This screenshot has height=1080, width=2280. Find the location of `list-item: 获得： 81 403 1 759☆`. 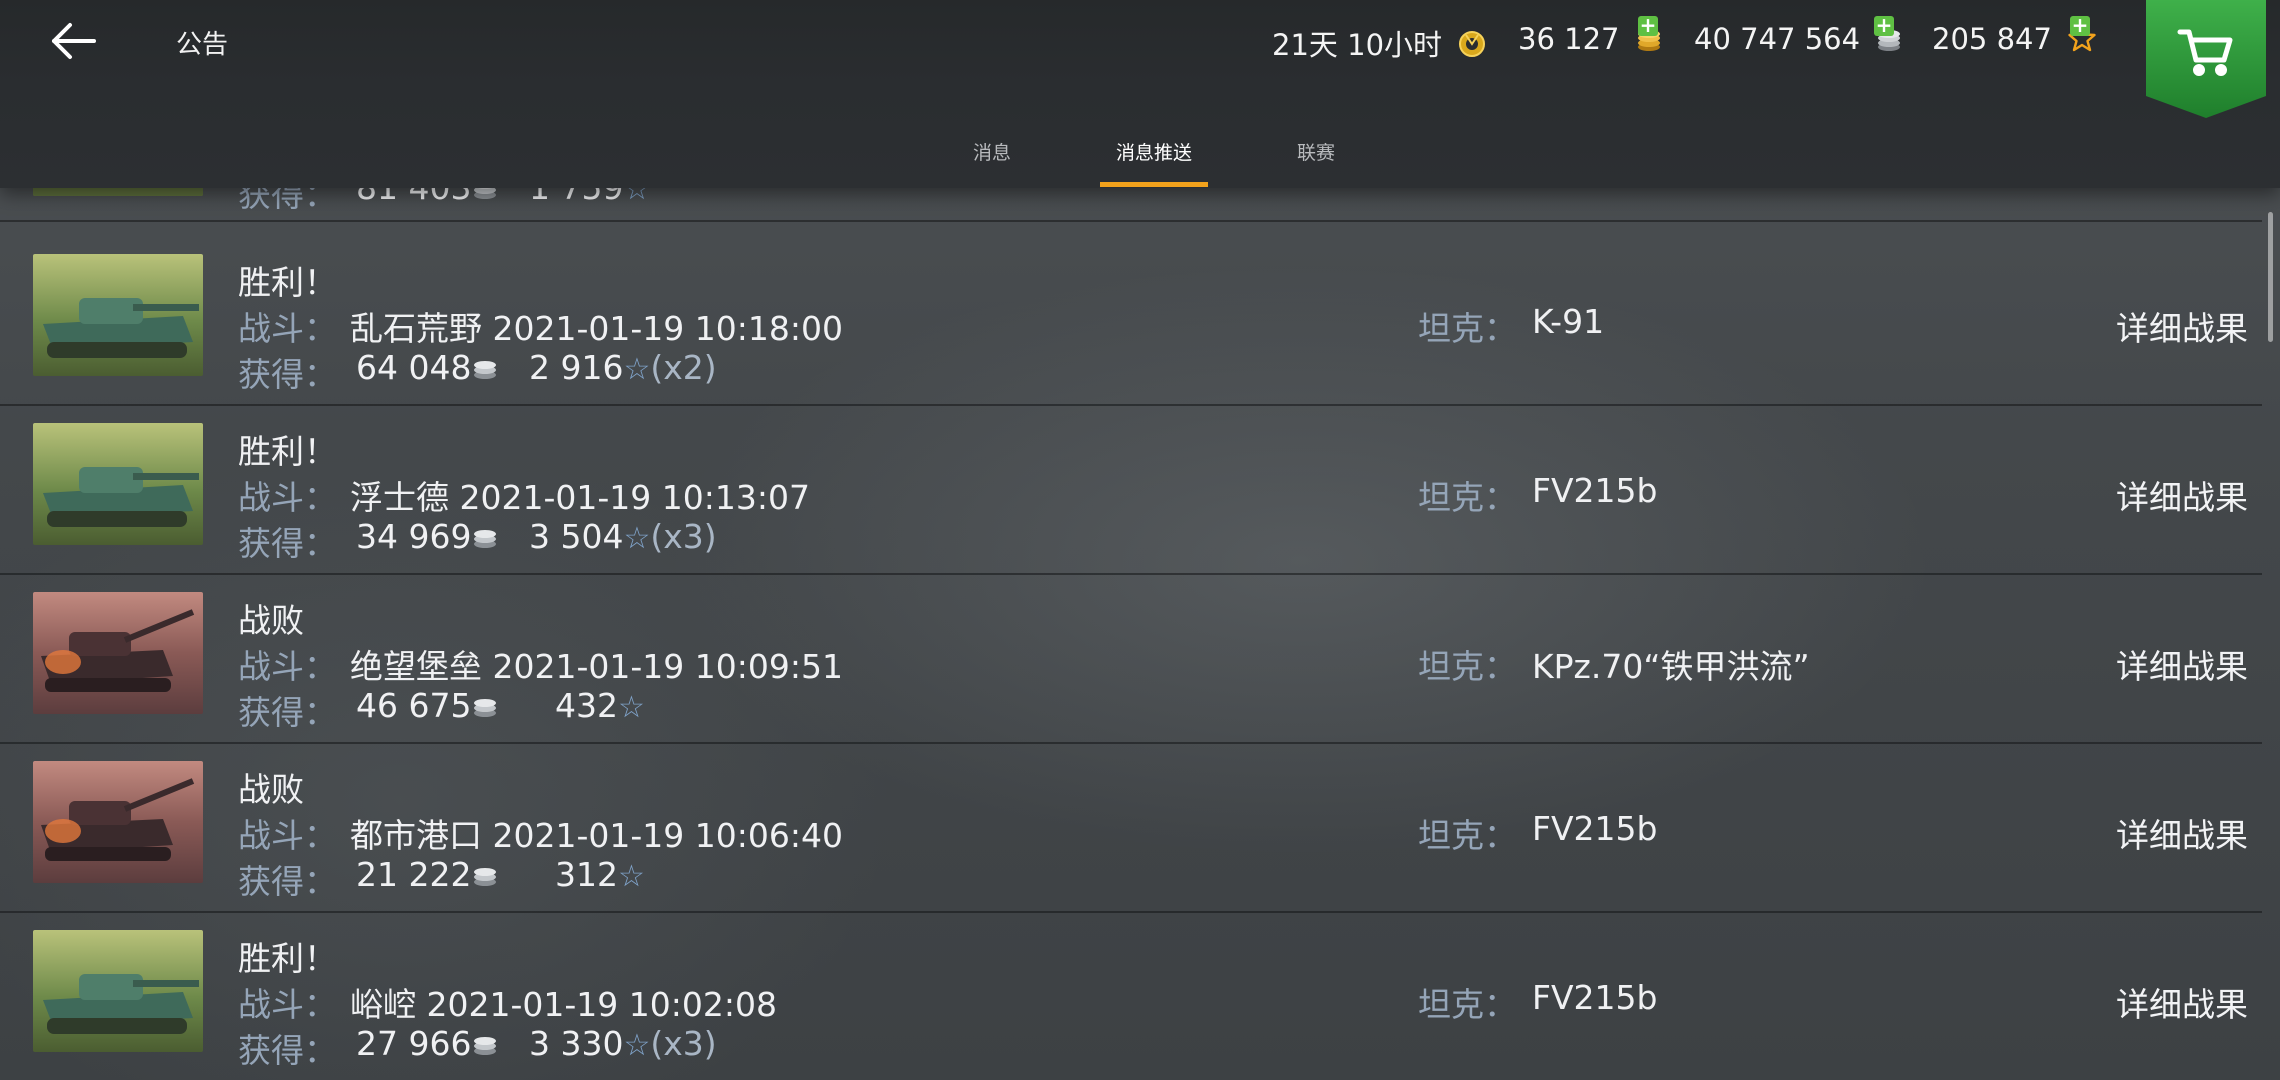

list-item: 获得： 81 403 1 759☆ is located at coordinates (1131, 205).